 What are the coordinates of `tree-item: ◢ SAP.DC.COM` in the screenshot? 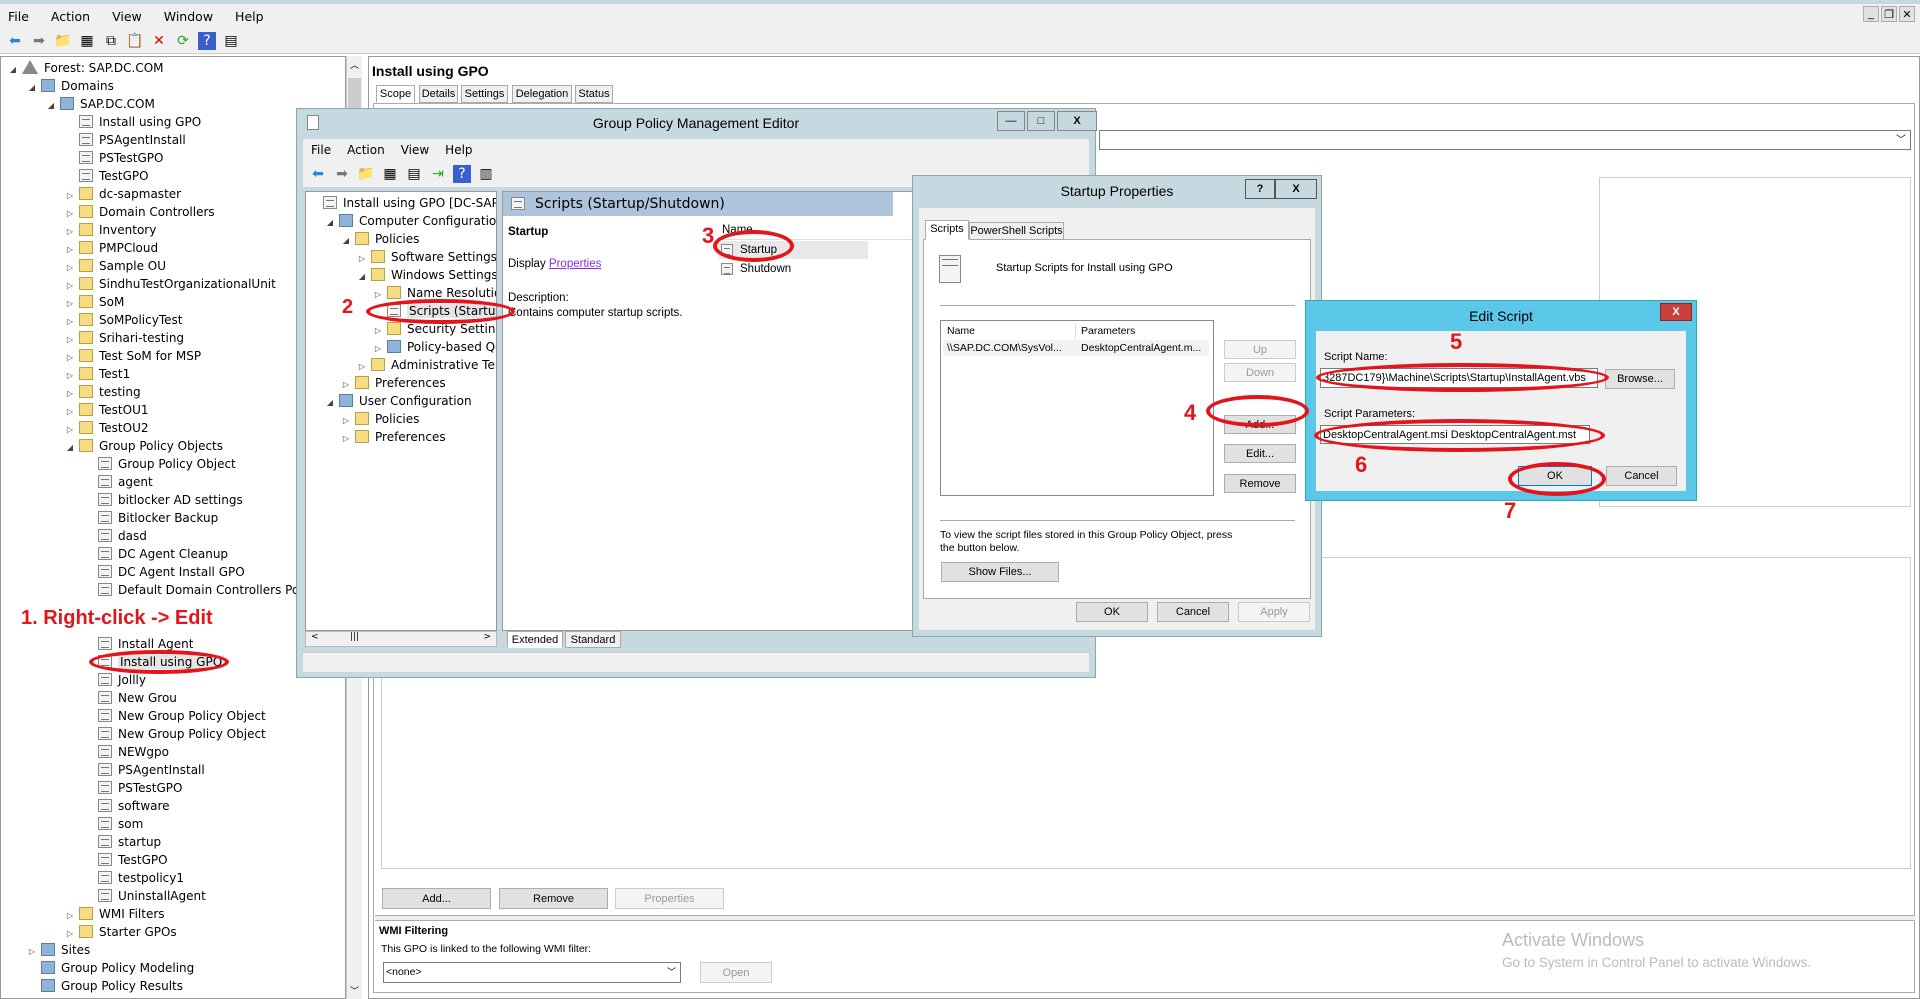 It's located at (100, 104).